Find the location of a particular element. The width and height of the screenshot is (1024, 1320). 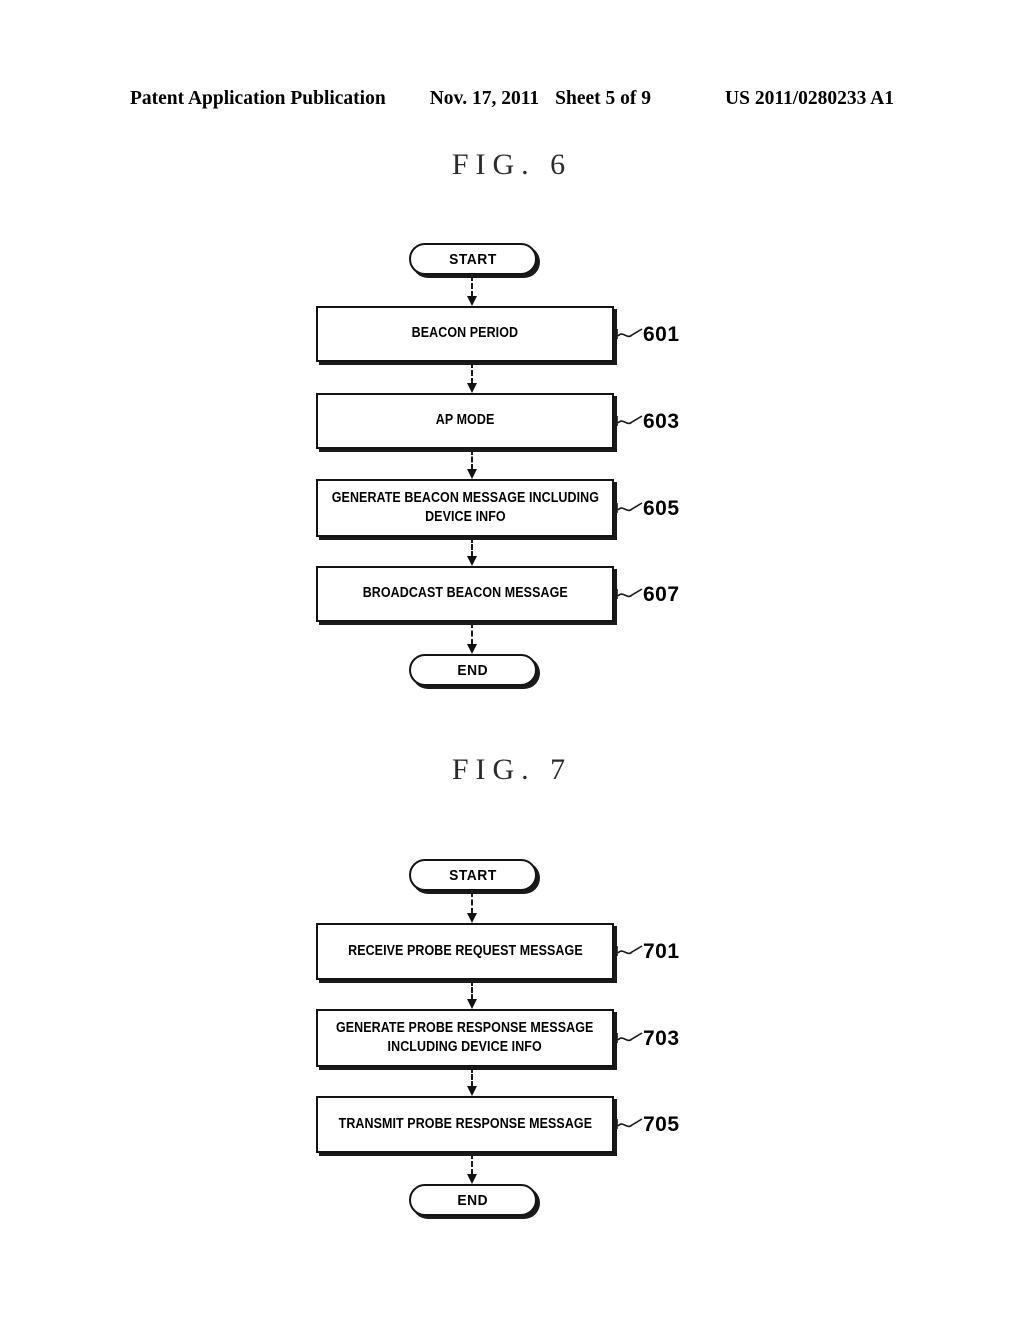

fig7-step-705-box: TRANSMIT PROBE RESPONSE MESSAGE is located at coordinates (465, 1124).